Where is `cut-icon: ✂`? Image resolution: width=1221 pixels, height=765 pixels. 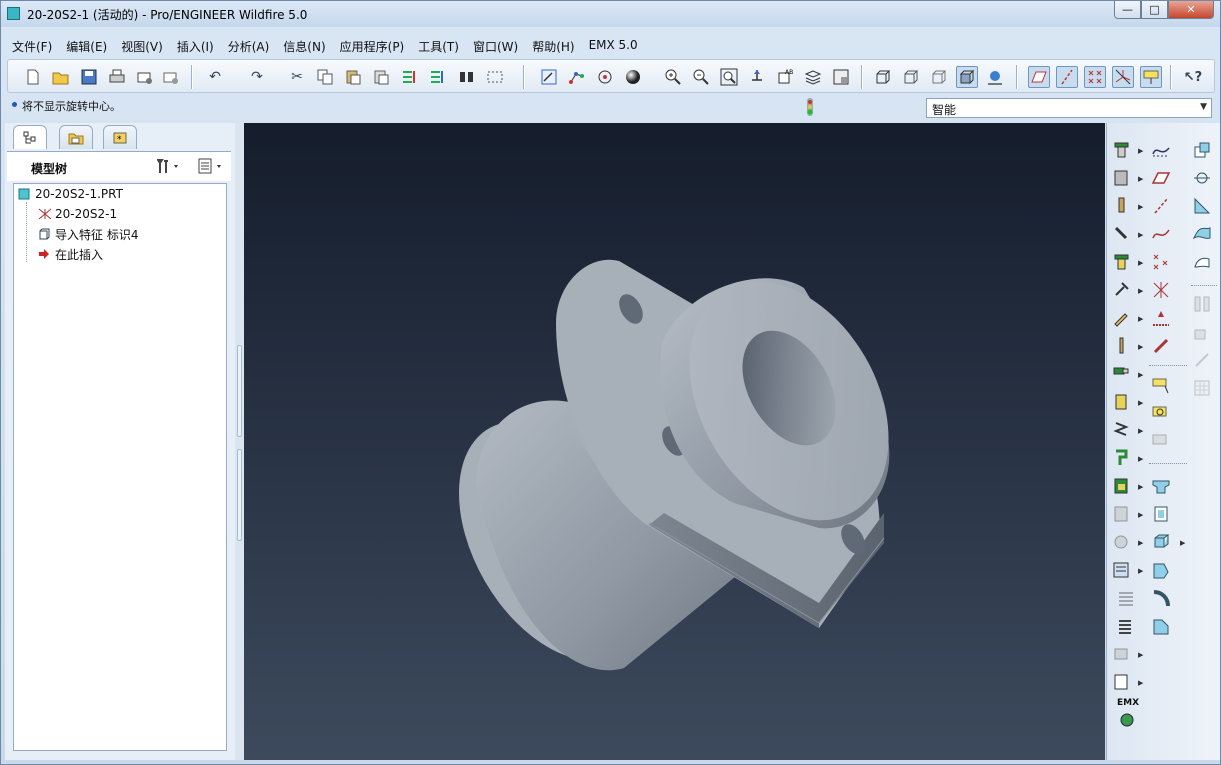
cut-icon: ✂ is located at coordinates (297, 77).